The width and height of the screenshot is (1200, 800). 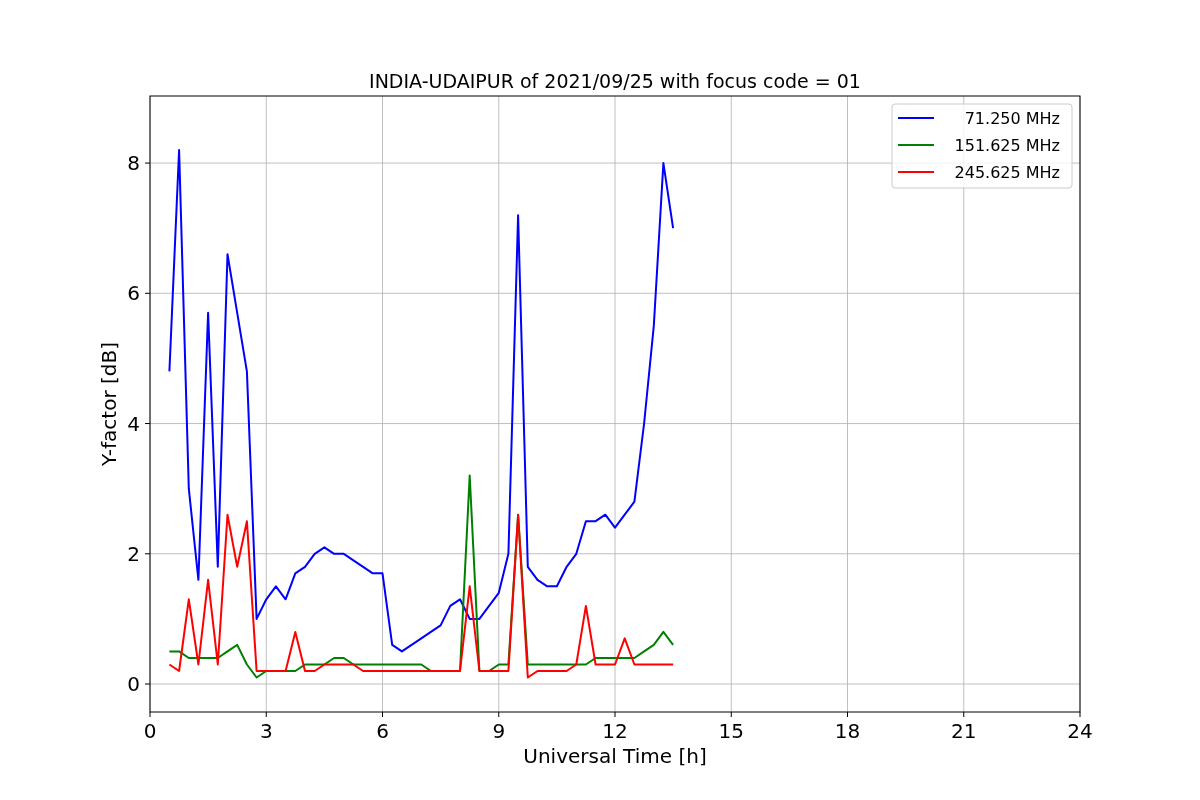 What do you see at coordinates (133, 423) in the screenshot?
I see `y-tick-label: 4` at bounding box center [133, 423].